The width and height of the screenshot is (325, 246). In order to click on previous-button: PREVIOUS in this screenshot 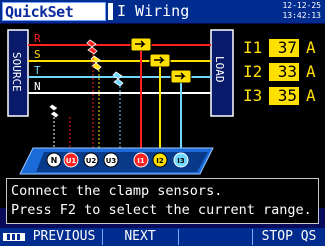, I will do `click(64, 237)`.